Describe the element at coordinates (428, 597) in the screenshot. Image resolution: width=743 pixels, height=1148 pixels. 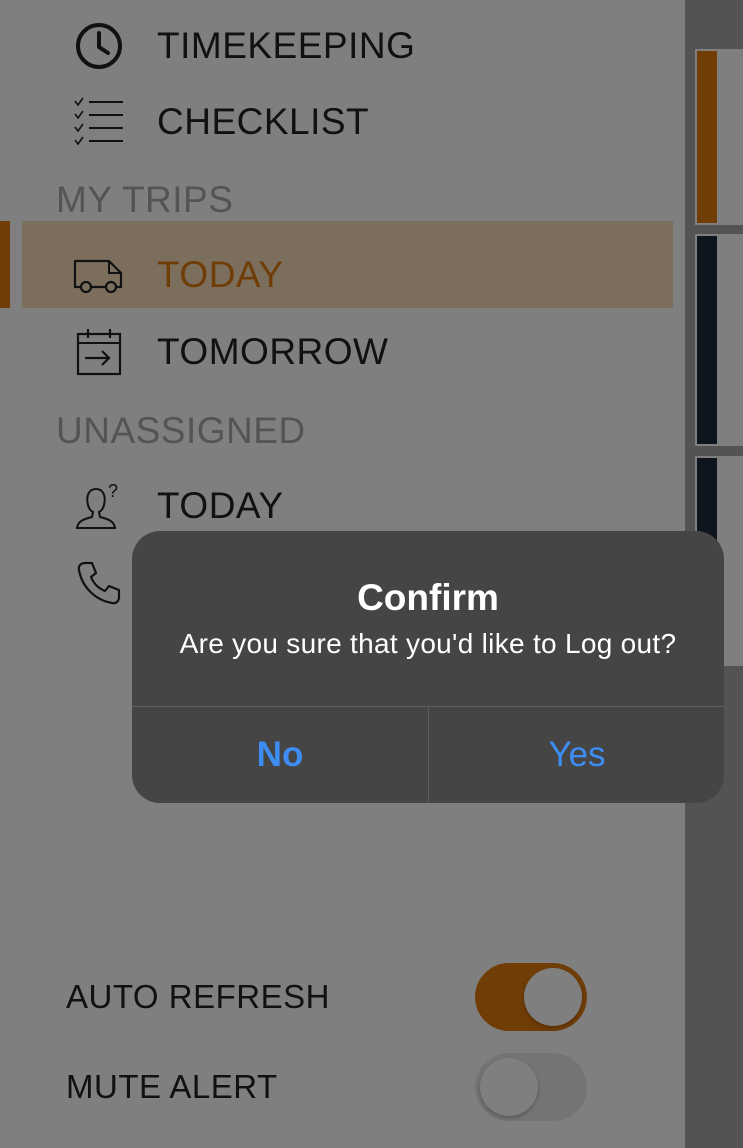
I see `dialog-title: Confirm` at that location.